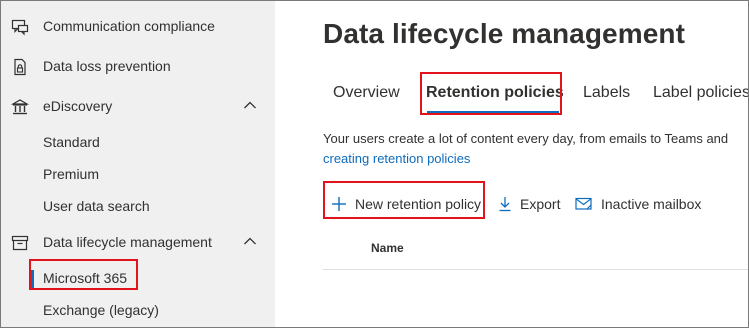 Image resolution: width=749 pixels, height=328 pixels. I want to click on export-button: Export, so click(529, 204).